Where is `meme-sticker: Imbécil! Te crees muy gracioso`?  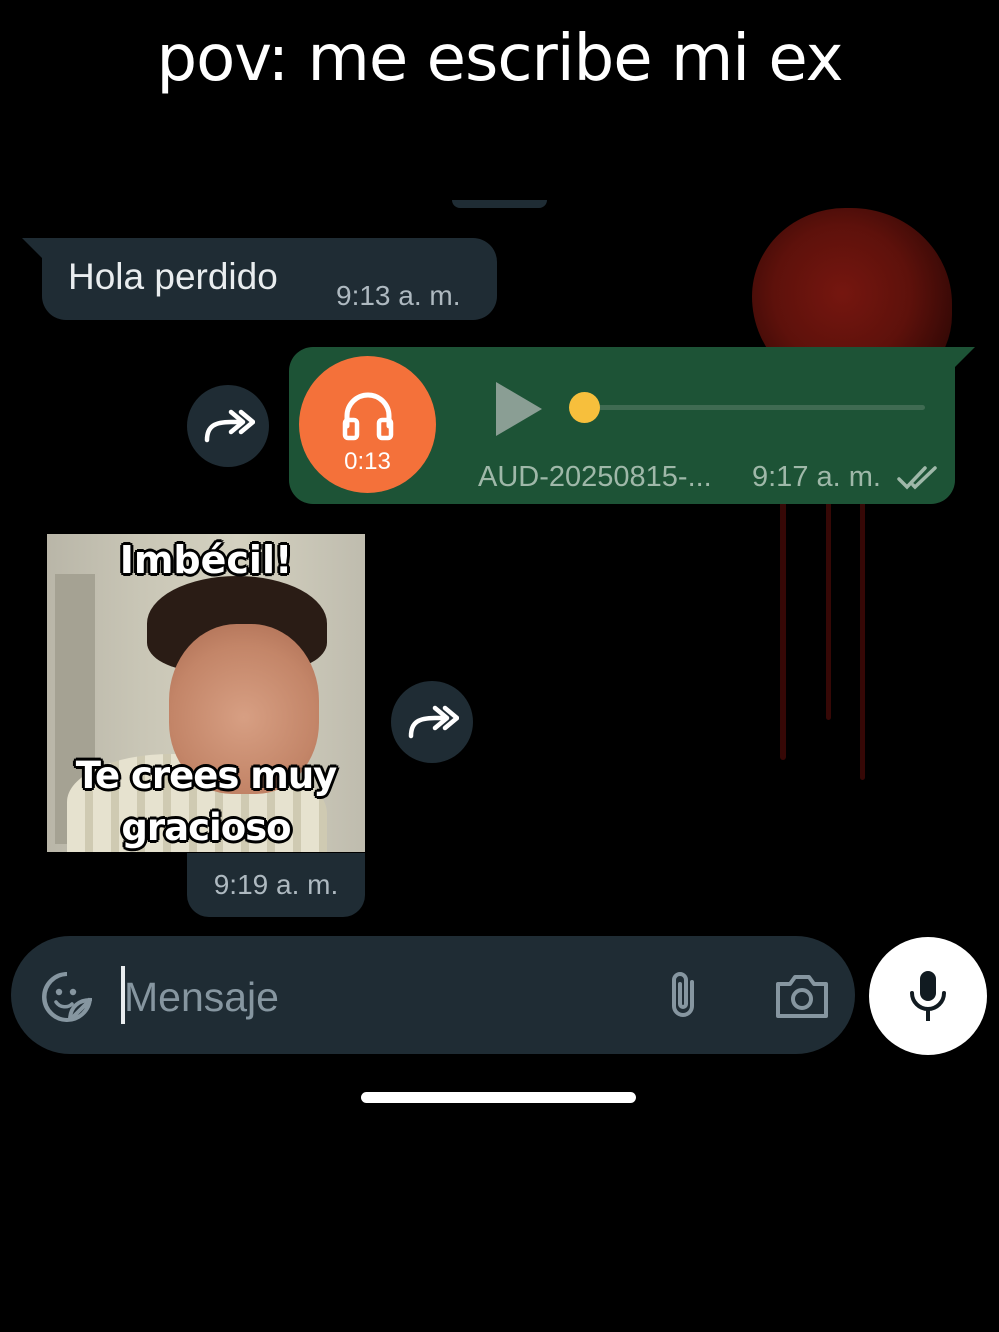
meme-sticker: Imbécil! Te crees muy gracioso is located at coordinates (206, 693).